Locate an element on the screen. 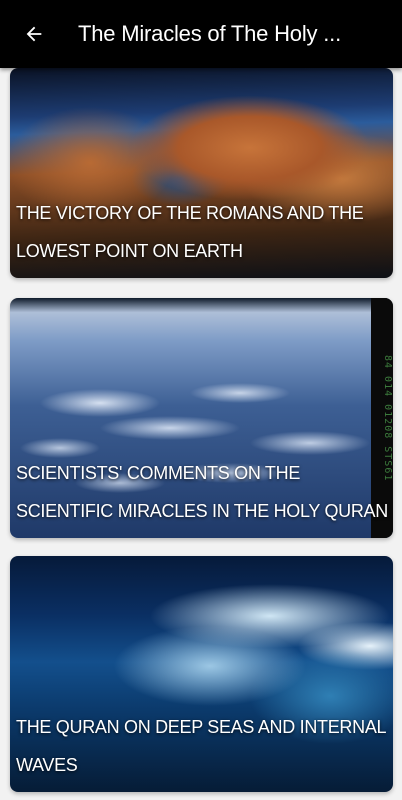 Image resolution: width=402 pixels, height=800 pixels. back-button is located at coordinates (34, 34).